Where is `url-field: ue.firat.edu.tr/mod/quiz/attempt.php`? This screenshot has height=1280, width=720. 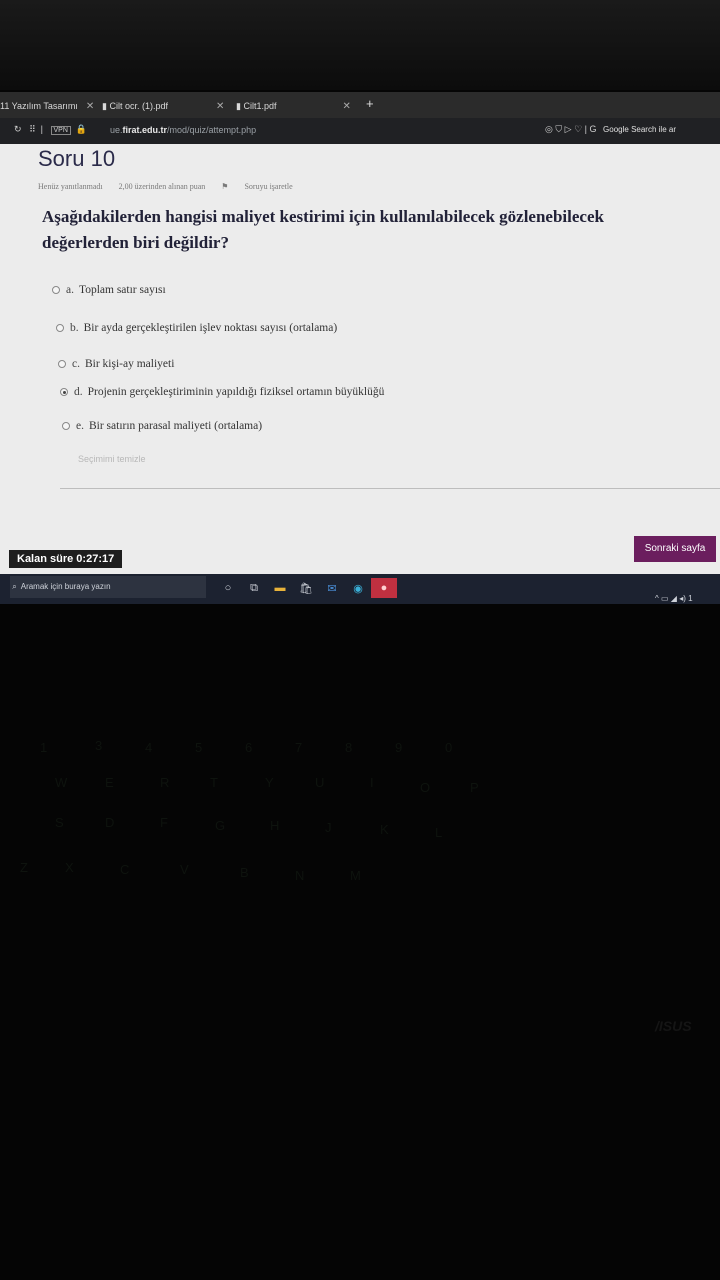 url-field: ue.firat.edu.tr/mod/quiz/attempt.php is located at coordinates (183, 130).